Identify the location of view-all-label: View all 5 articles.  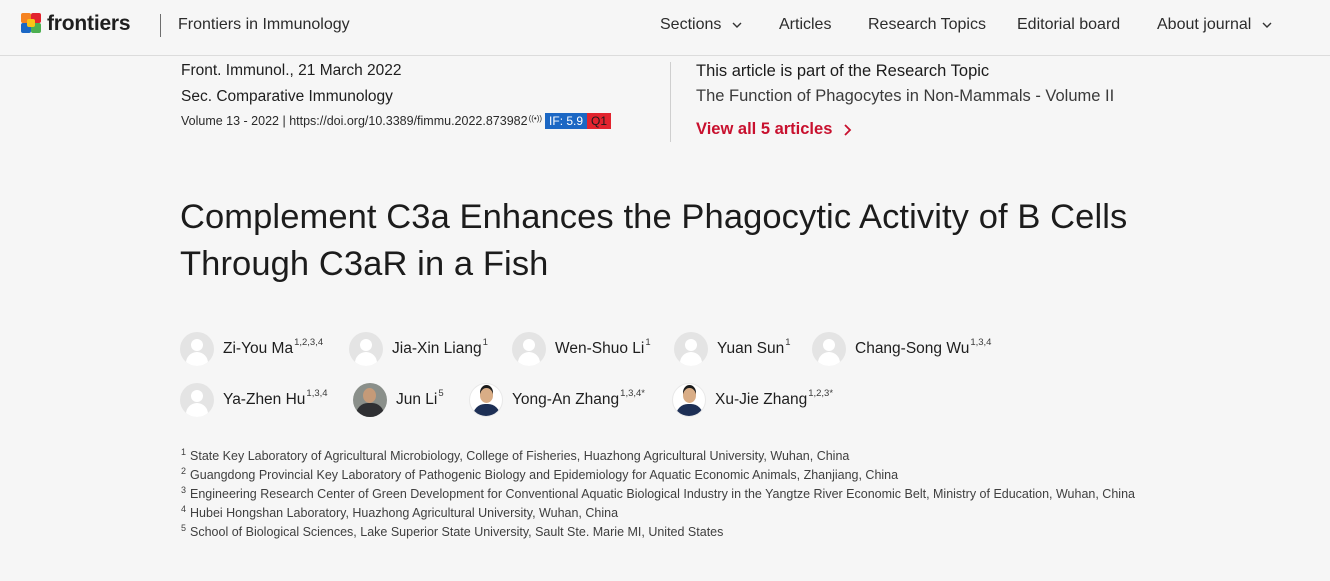
(764, 129).